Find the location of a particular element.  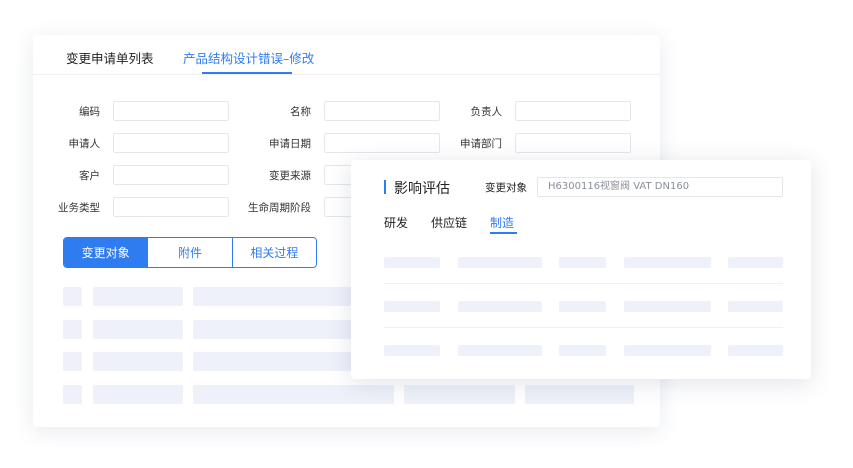

title-accent-bar is located at coordinates (385, 187).